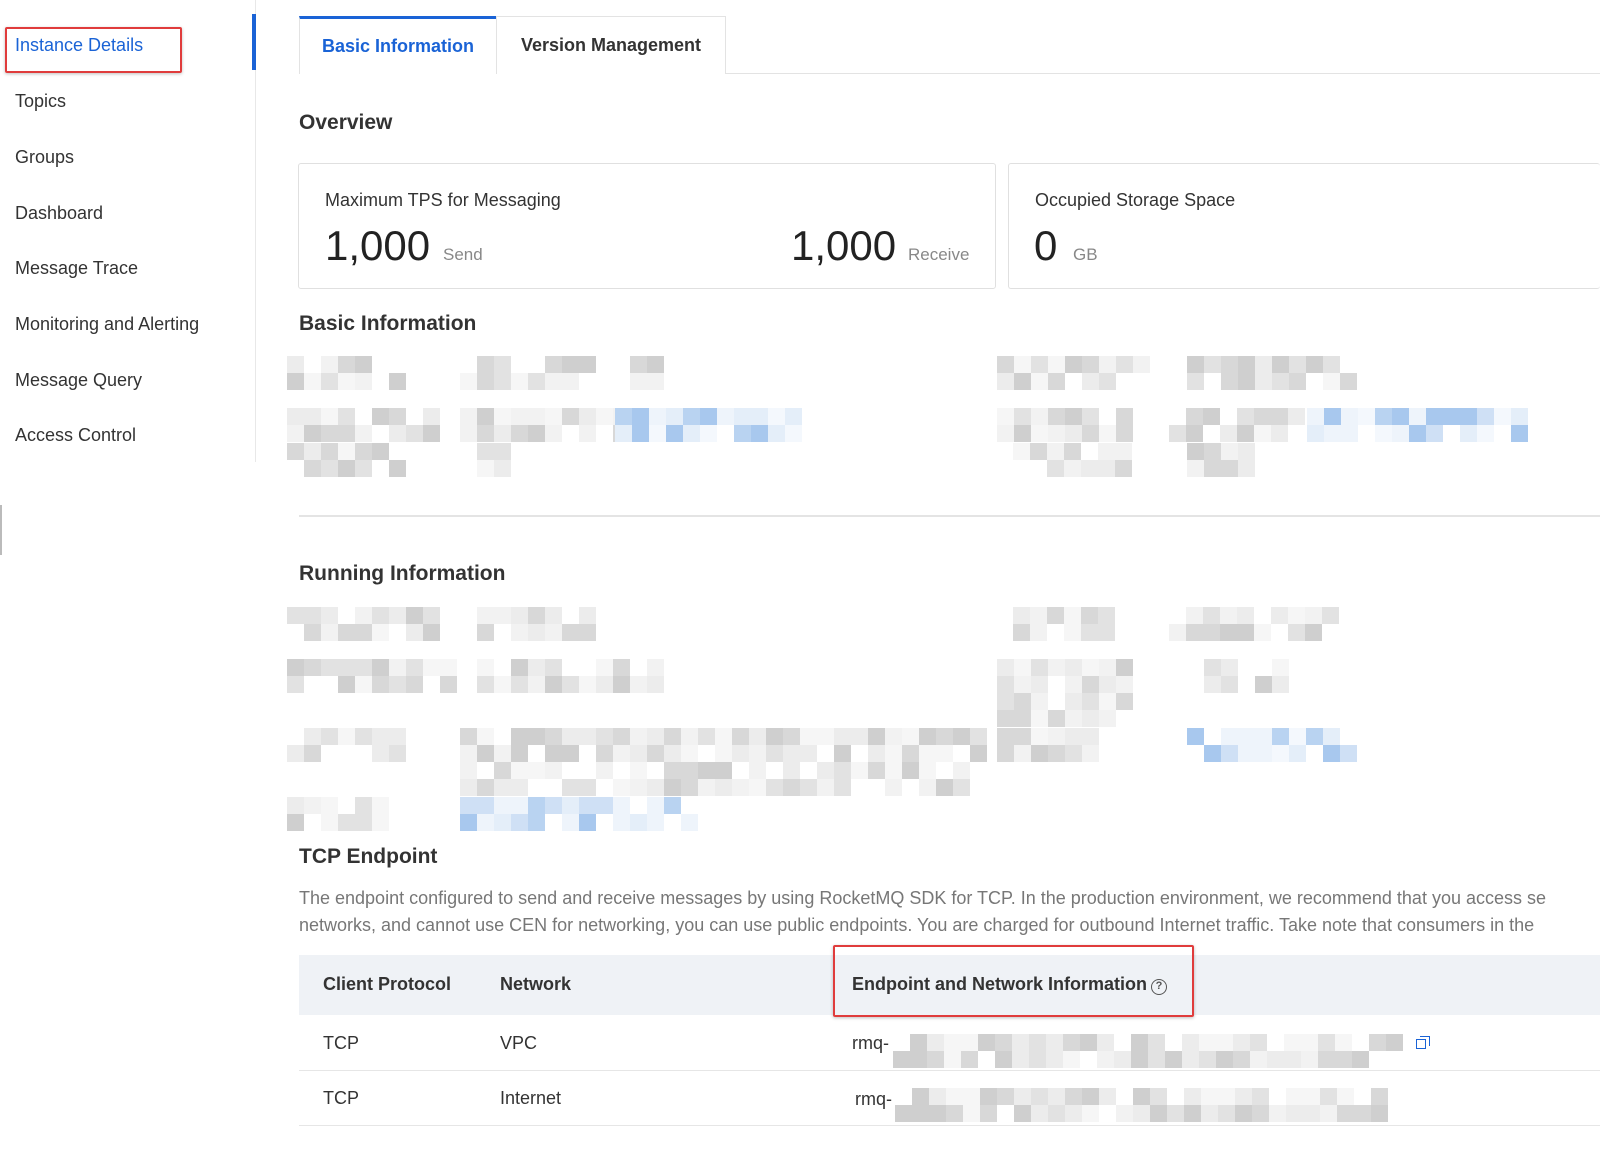 The height and width of the screenshot is (1160, 1600). Describe the element at coordinates (531, 1098) in the screenshot. I see `row2-network: Internet` at that location.